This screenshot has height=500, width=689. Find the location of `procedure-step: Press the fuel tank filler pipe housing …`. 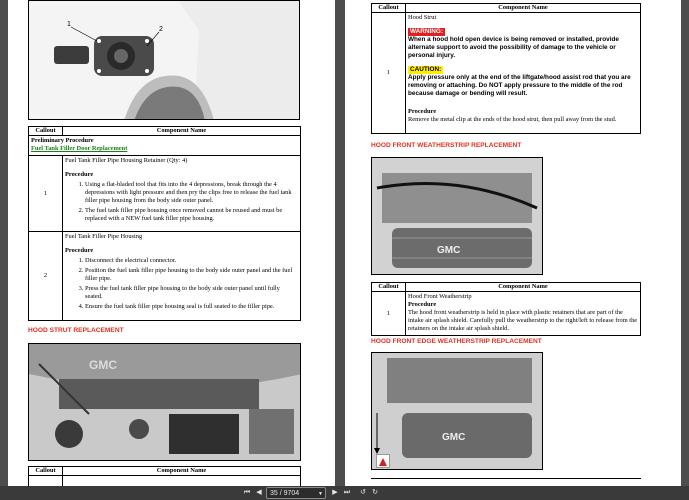

procedure-step: Press the fuel tank filler pipe housing … is located at coordinates (191, 293).